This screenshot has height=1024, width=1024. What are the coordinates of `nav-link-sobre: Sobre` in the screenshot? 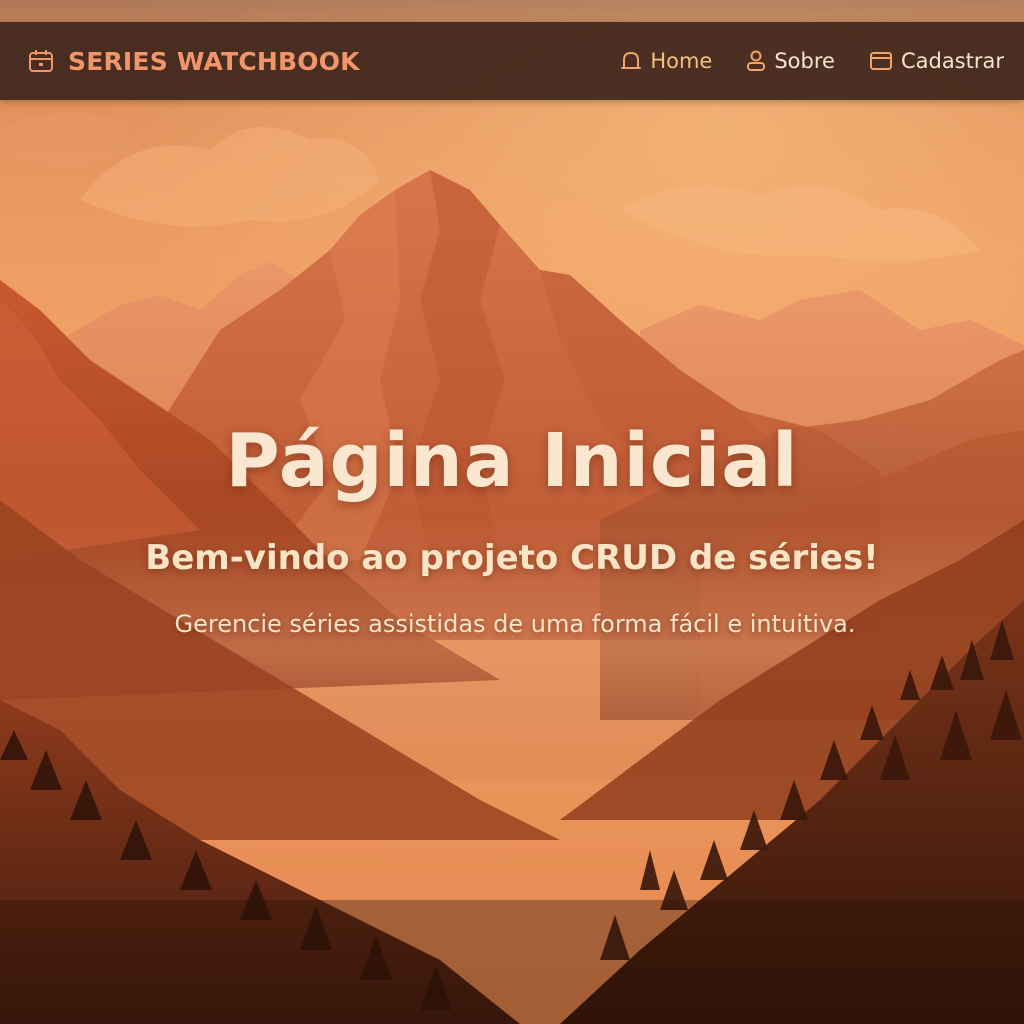 It's located at (790, 61).